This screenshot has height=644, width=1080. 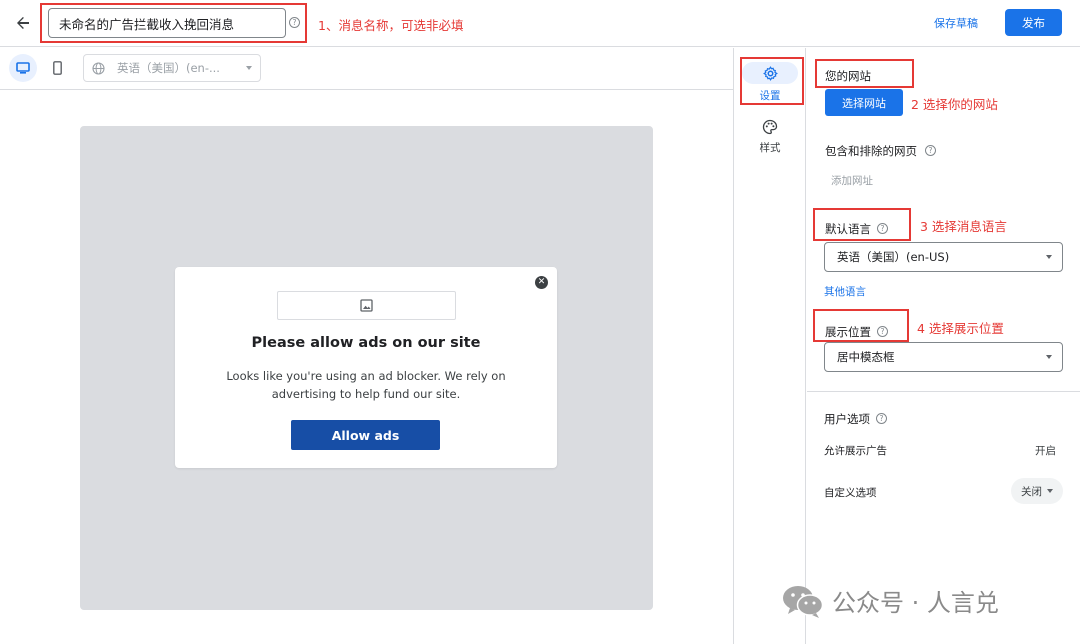 I want to click on desktop-preview-button, so click(x=23, y=68).